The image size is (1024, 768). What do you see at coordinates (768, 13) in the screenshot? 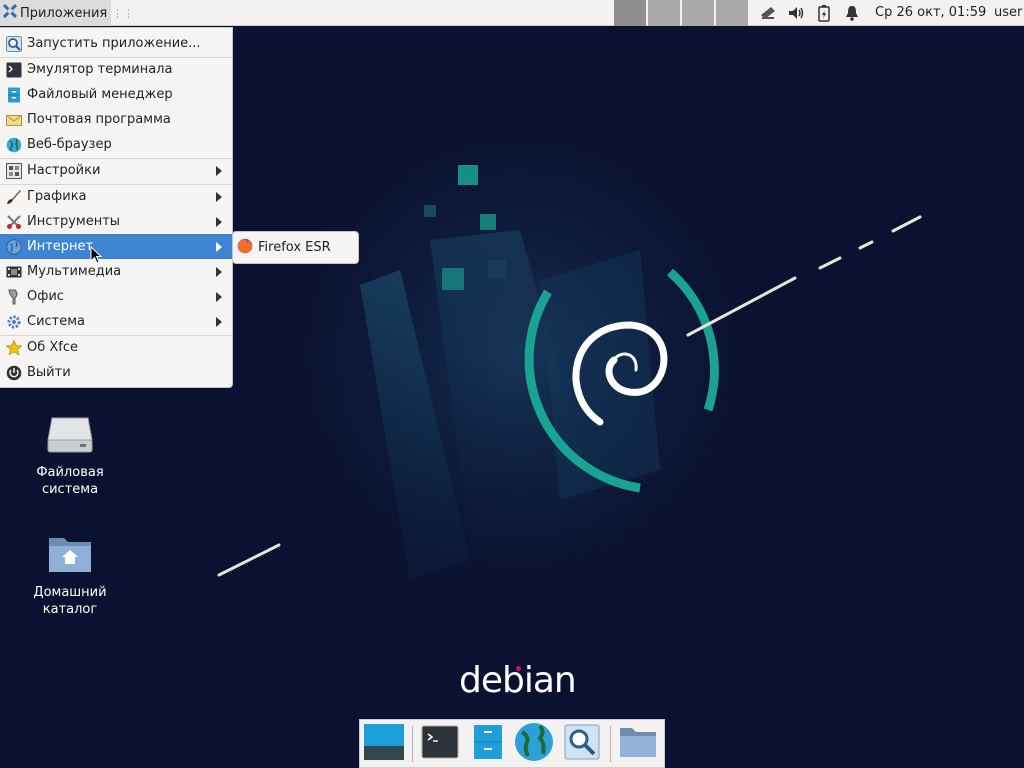
I see `network-icon` at bounding box center [768, 13].